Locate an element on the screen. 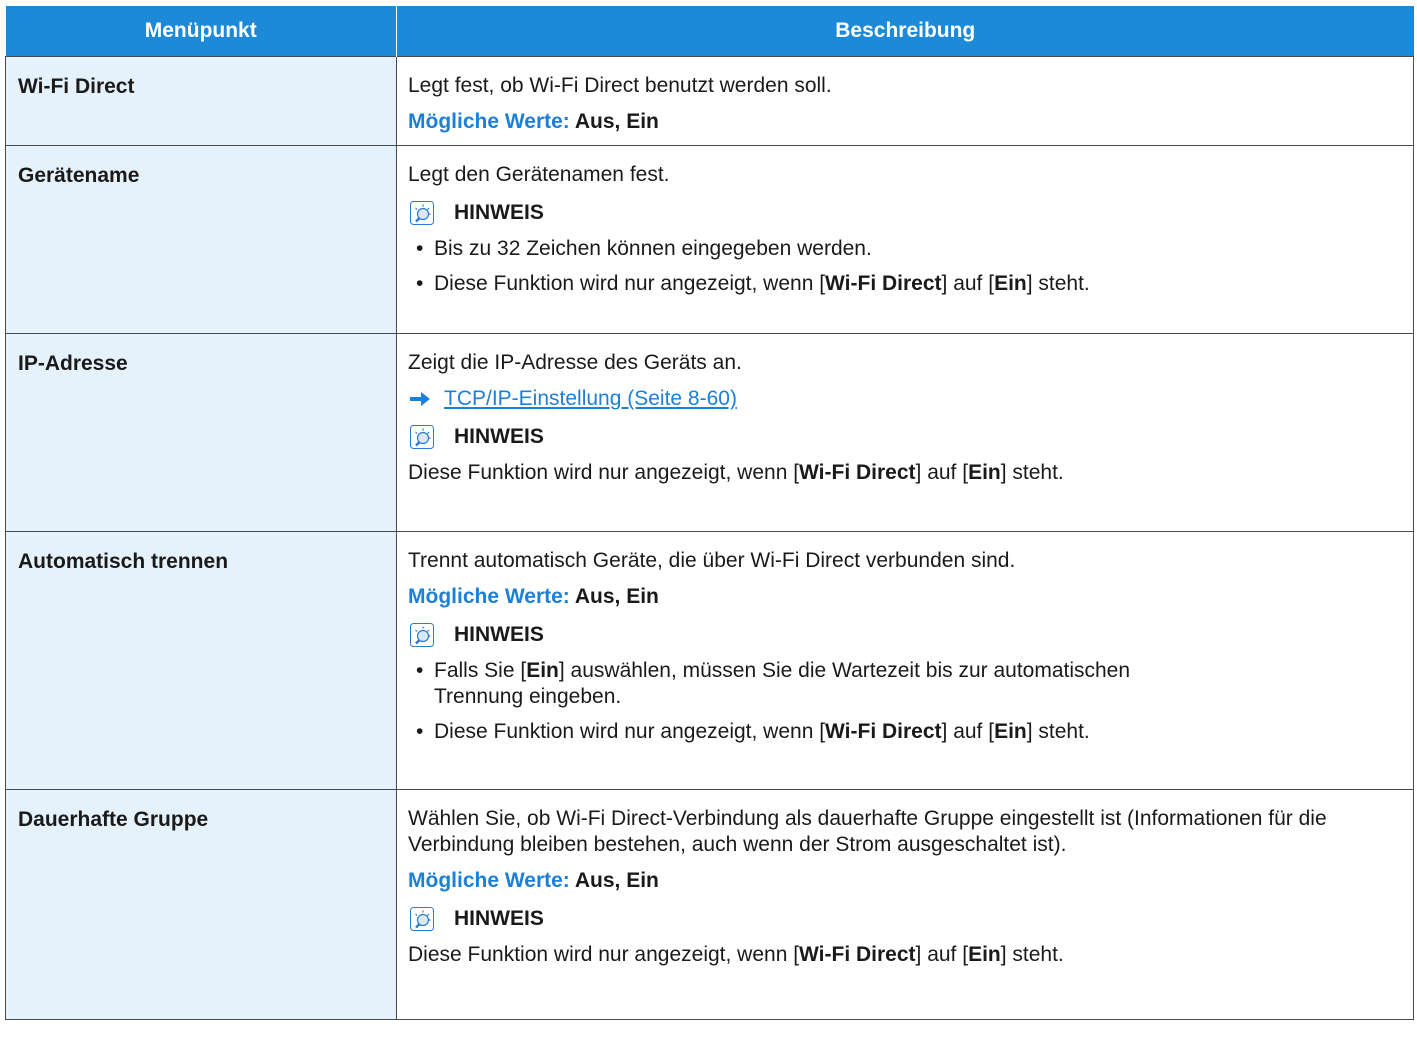  tcp-ip-settings-link: TCP/IP-Einstellung (Seite 8-60) is located at coordinates (590, 399).